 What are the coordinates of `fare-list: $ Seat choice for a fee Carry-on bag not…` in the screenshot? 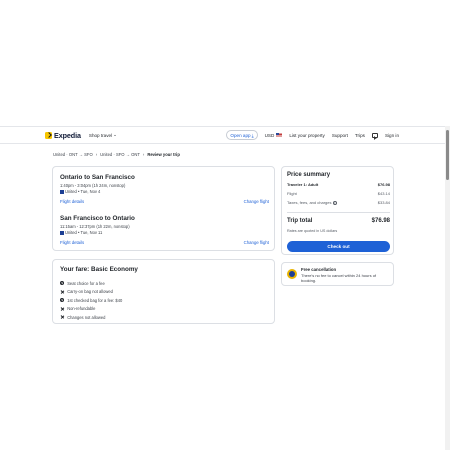 It's located at (91, 300).